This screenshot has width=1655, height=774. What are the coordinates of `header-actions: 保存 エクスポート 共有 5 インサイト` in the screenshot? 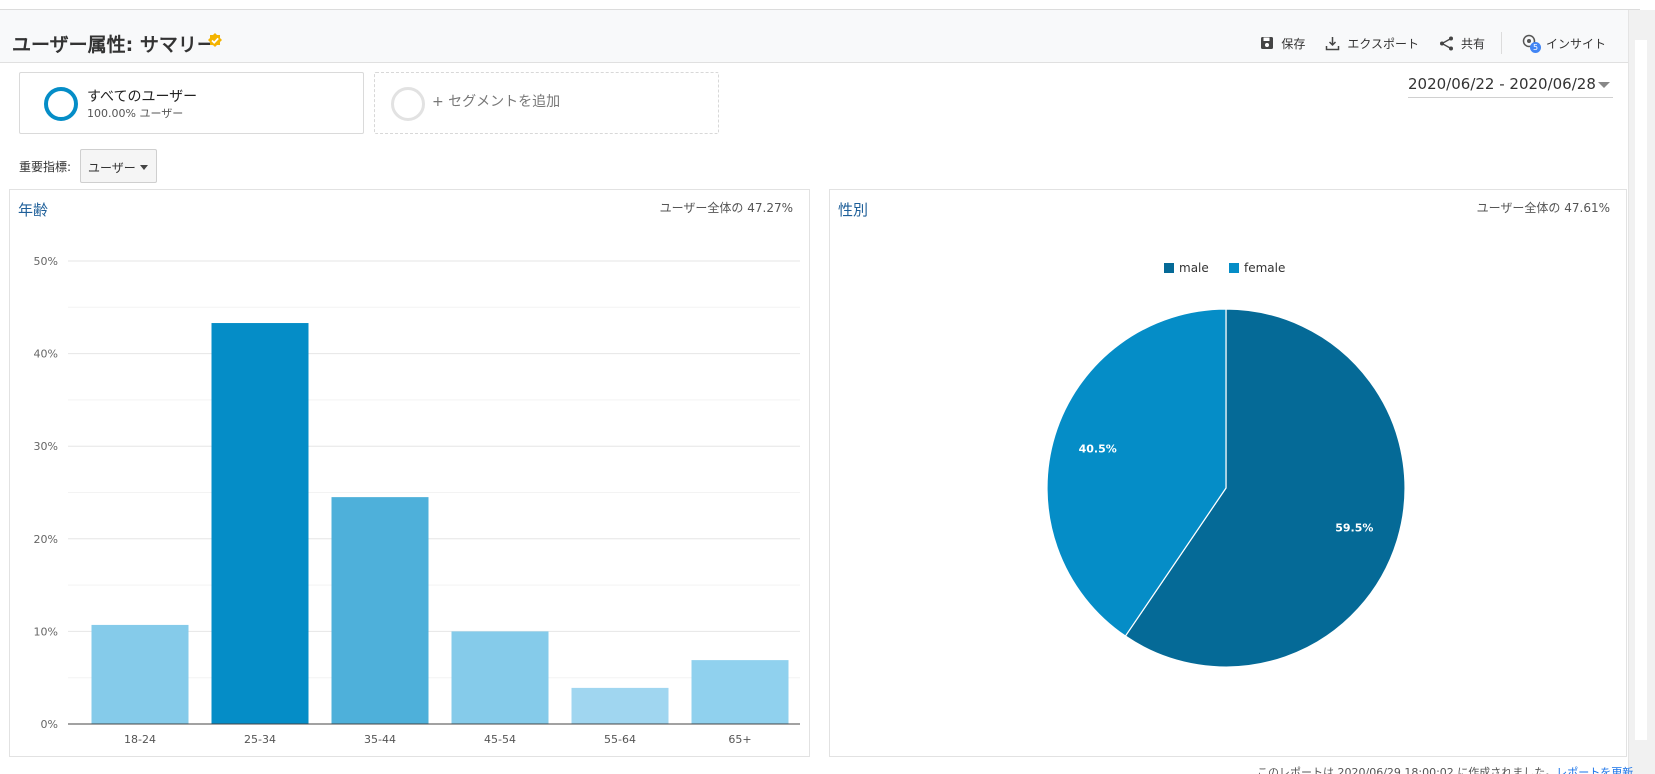 It's located at (1423, 43).